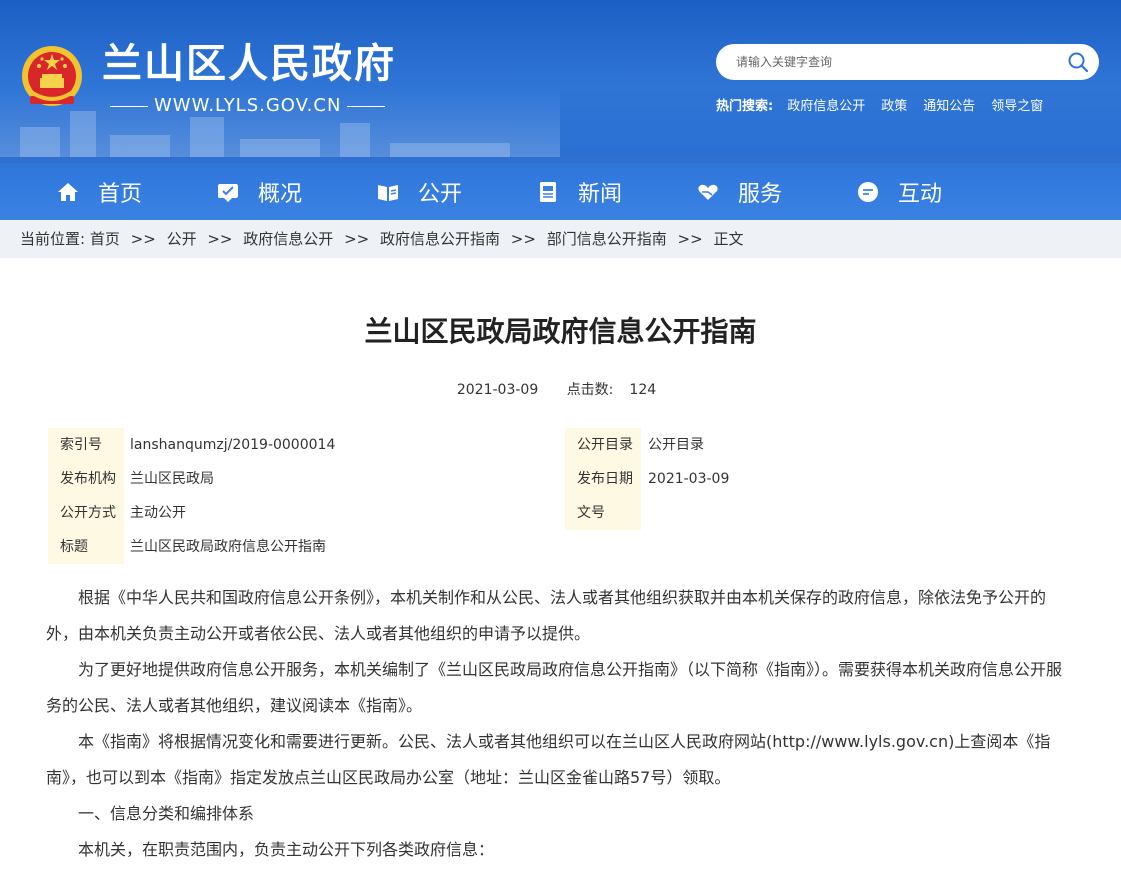 This screenshot has width=1121, height=876. I want to click on article-title: 兰山区民政局政府信息公开指南, so click(560, 331).